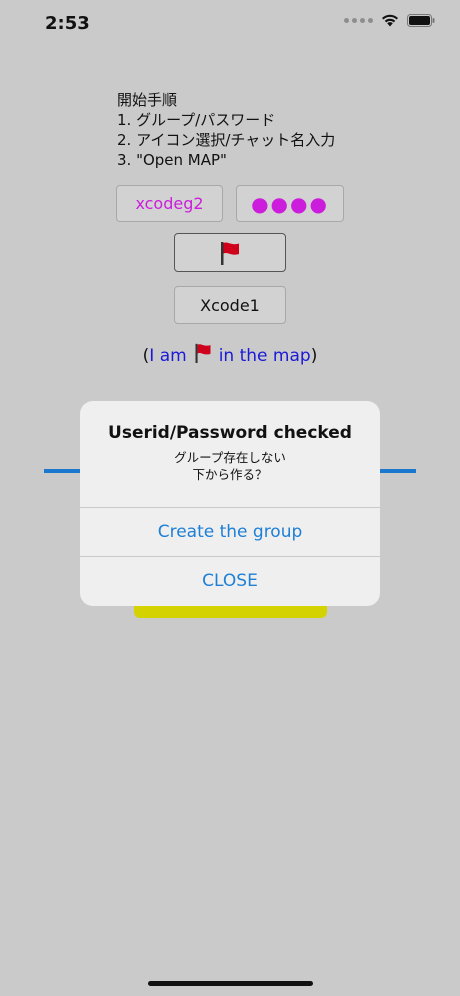 The height and width of the screenshot is (996, 460). I want to click on map-status-prefix: I am, so click(168, 356).